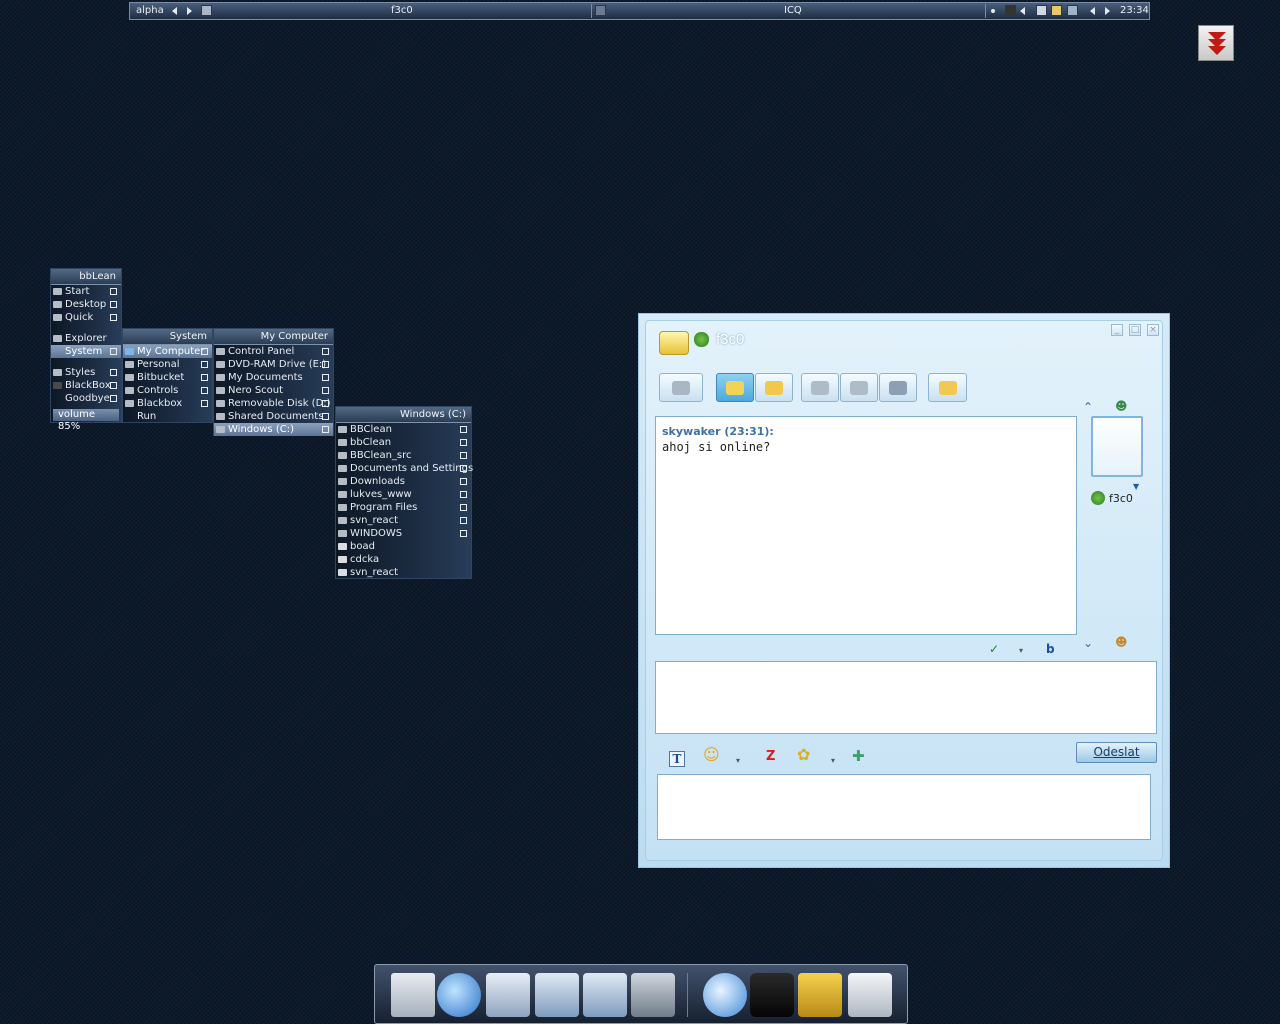 The image size is (1280, 1024). Describe the element at coordinates (772, 995) in the screenshot. I see `tshirt-icon` at that location.